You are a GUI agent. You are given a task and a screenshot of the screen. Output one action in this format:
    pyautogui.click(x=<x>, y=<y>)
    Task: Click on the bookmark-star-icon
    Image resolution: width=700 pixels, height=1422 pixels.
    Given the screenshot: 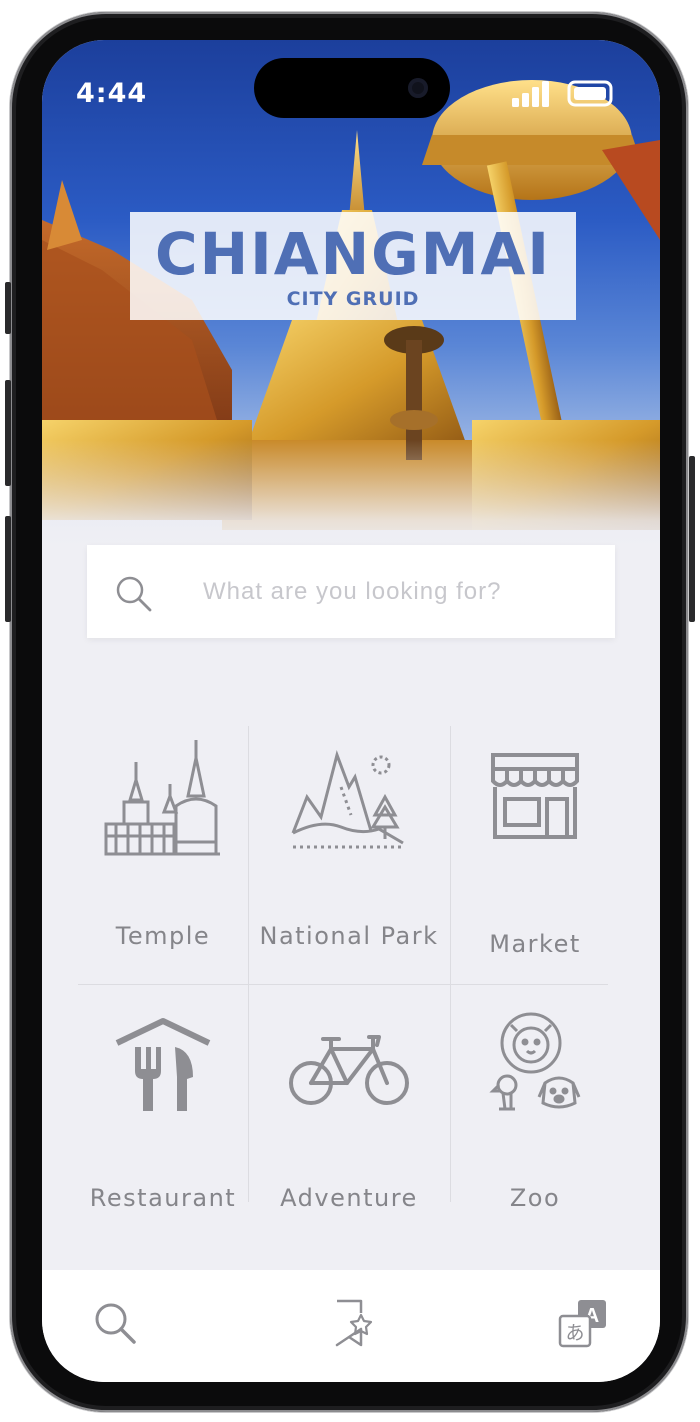 What is the action you would take?
    pyautogui.click(x=354, y=1323)
    